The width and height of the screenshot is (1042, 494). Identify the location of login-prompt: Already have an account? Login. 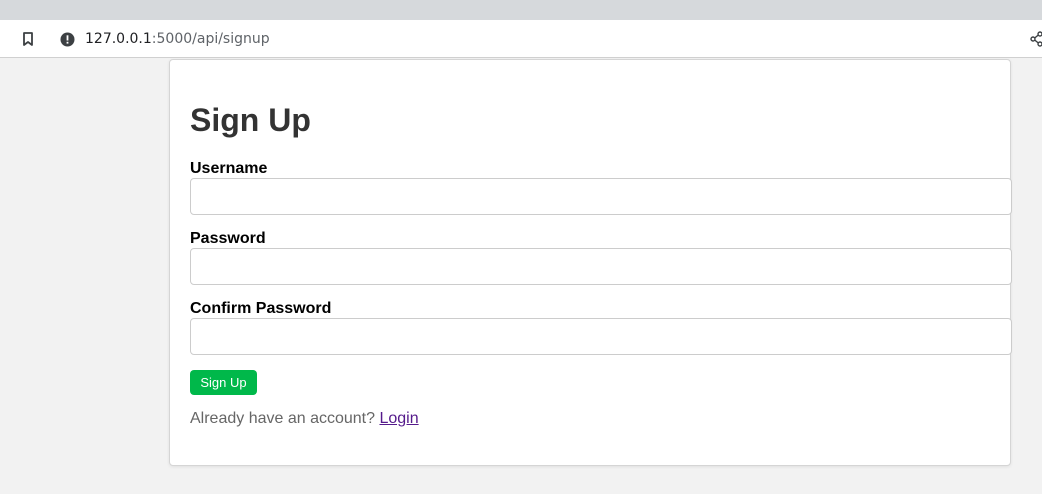
(304, 419).